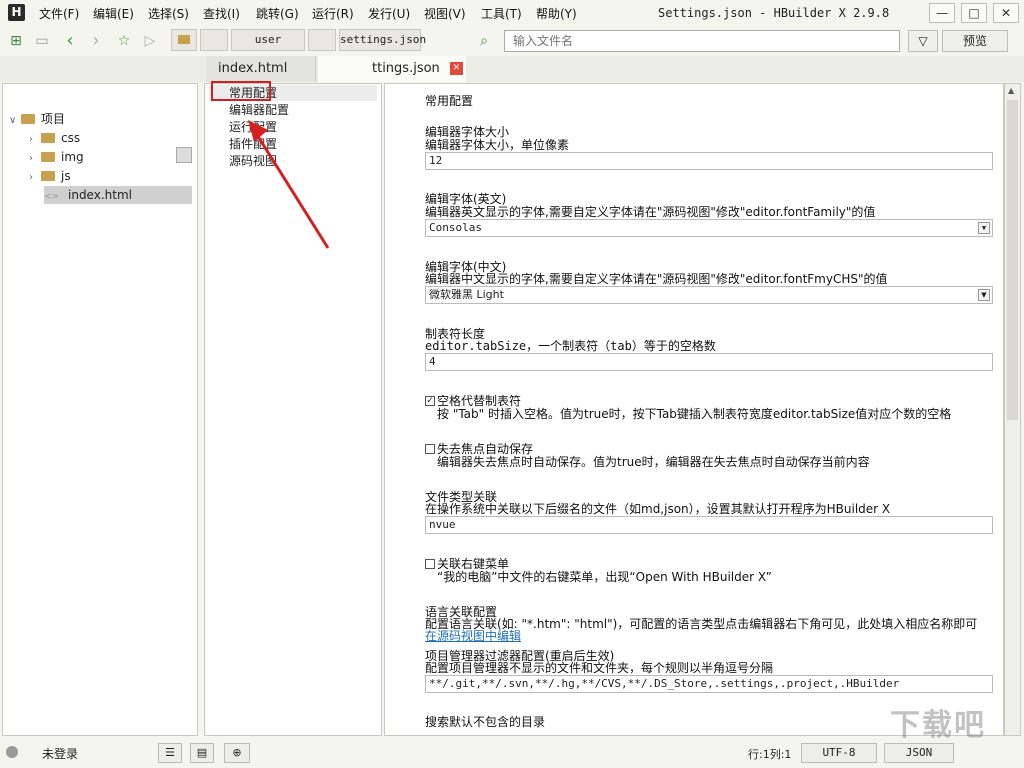 Image resolution: width=1024 pixels, height=768 pixels. Describe the element at coordinates (974, 13) in the screenshot. I see `maximize-button: □` at that location.